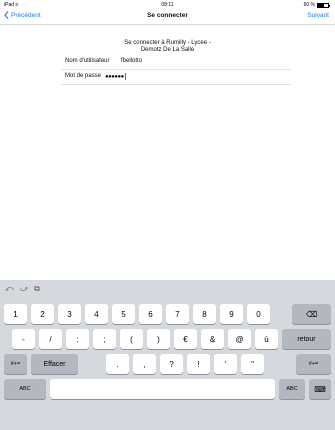 Image resolution: width=335 pixels, height=430 pixels. I want to click on key-4: 4, so click(96, 314).